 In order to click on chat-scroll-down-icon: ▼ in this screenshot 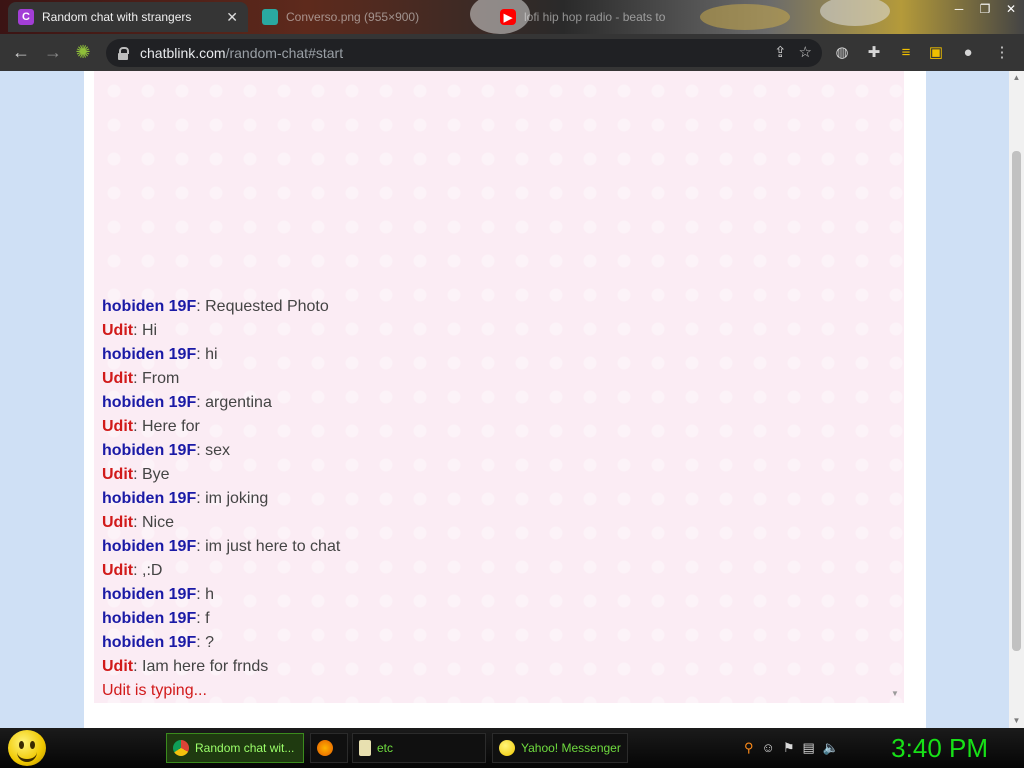, I will do `click(895, 696)`.